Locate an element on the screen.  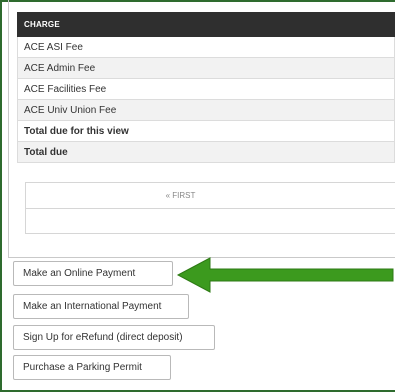
table-row: ACE Univ Union Fee is located at coordinates (206, 110).